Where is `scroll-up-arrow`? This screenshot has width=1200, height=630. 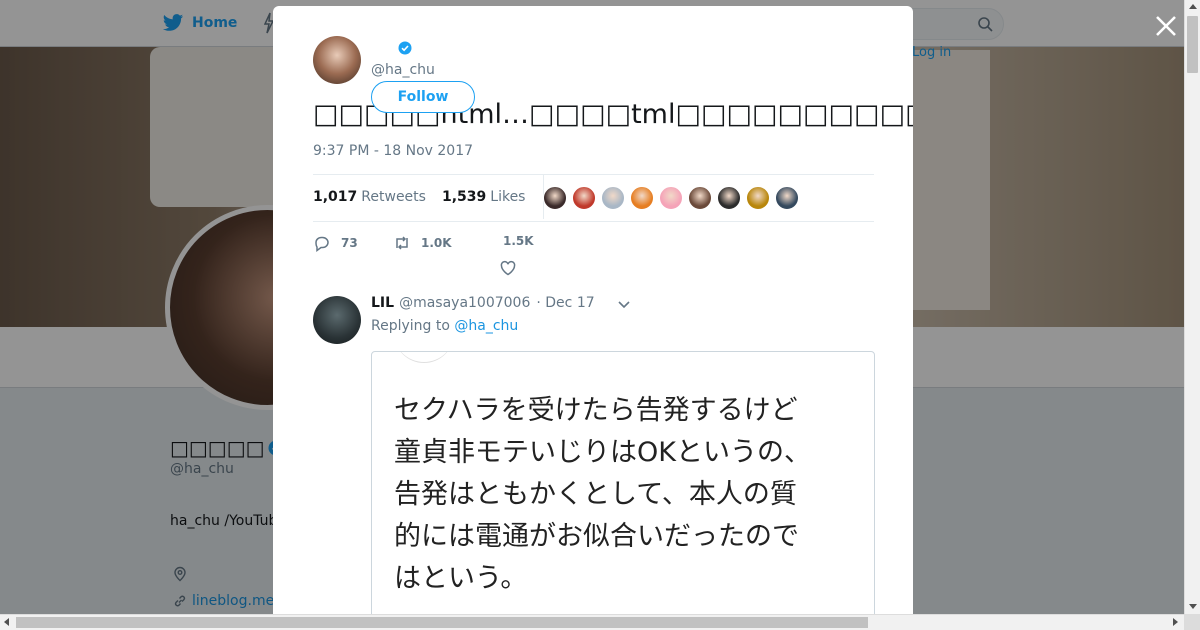 scroll-up-arrow is located at coordinates (1193, 6).